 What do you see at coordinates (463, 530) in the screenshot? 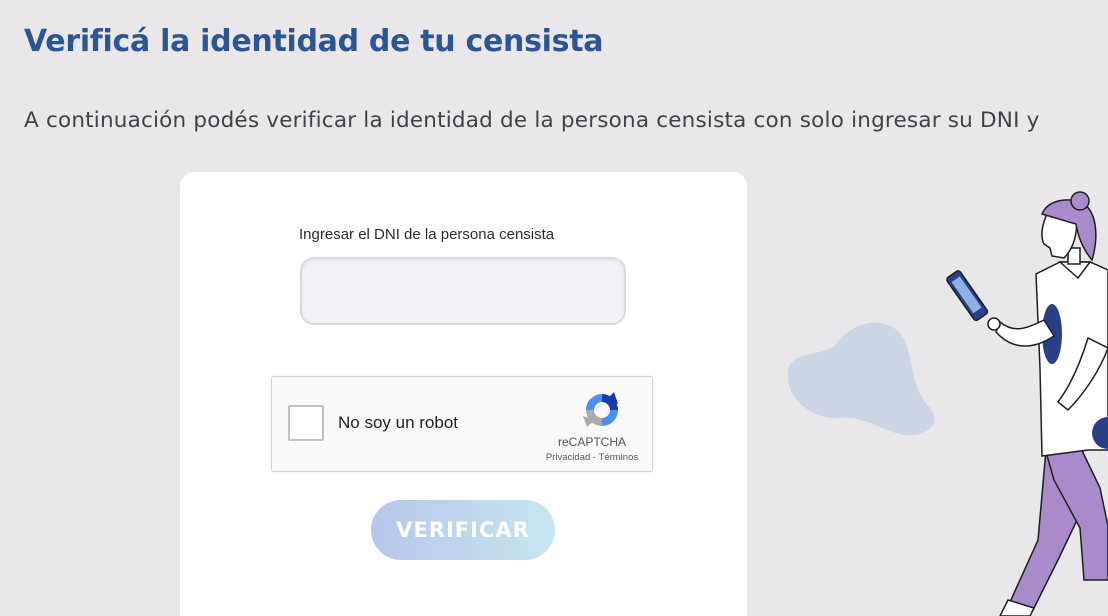
I see `verify-button: VERIFICAR` at bounding box center [463, 530].